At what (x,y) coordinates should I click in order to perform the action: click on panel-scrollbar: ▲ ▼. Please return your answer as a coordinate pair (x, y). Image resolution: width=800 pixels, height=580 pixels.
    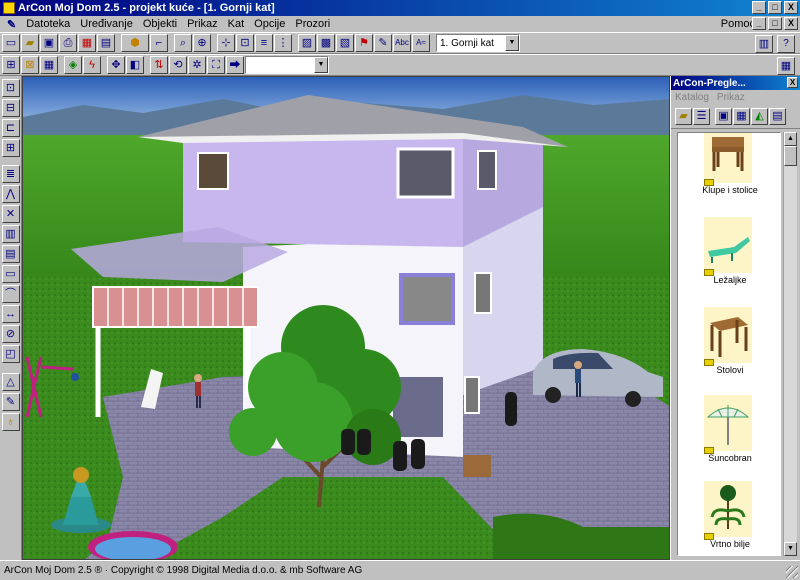
    Looking at the image, I should click on (790, 344).